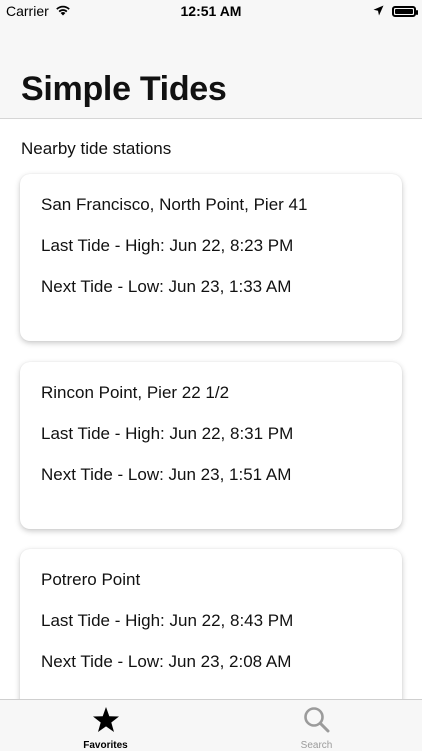  What do you see at coordinates (105, 745) in the screenshot?
I see `tab-favorites-label: Favorites` at bounding box center [105, 745].